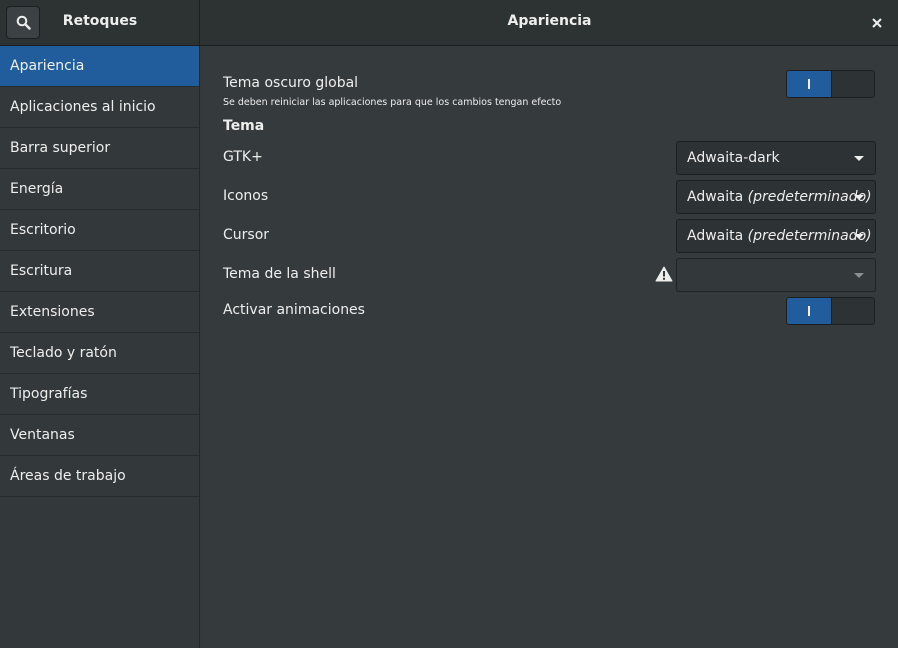 Image resolution: width=898 pixels, height=648 pixels. What do you see at coordinates (99, 476) in the screenshot?
I see `sidebar-item-areas-de-trabajo: Áreas de trabajo` at bounding box center [99, 476].